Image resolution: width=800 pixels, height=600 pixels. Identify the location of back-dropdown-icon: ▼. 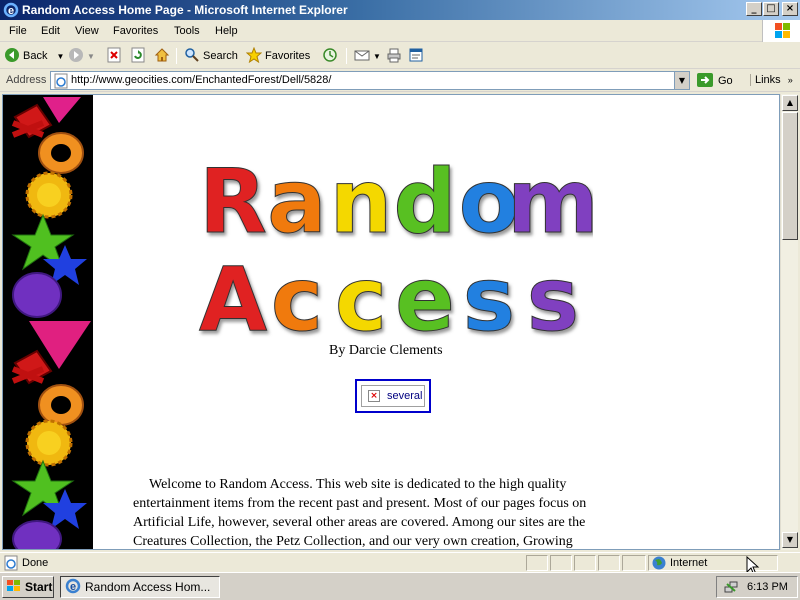
(60, 56).